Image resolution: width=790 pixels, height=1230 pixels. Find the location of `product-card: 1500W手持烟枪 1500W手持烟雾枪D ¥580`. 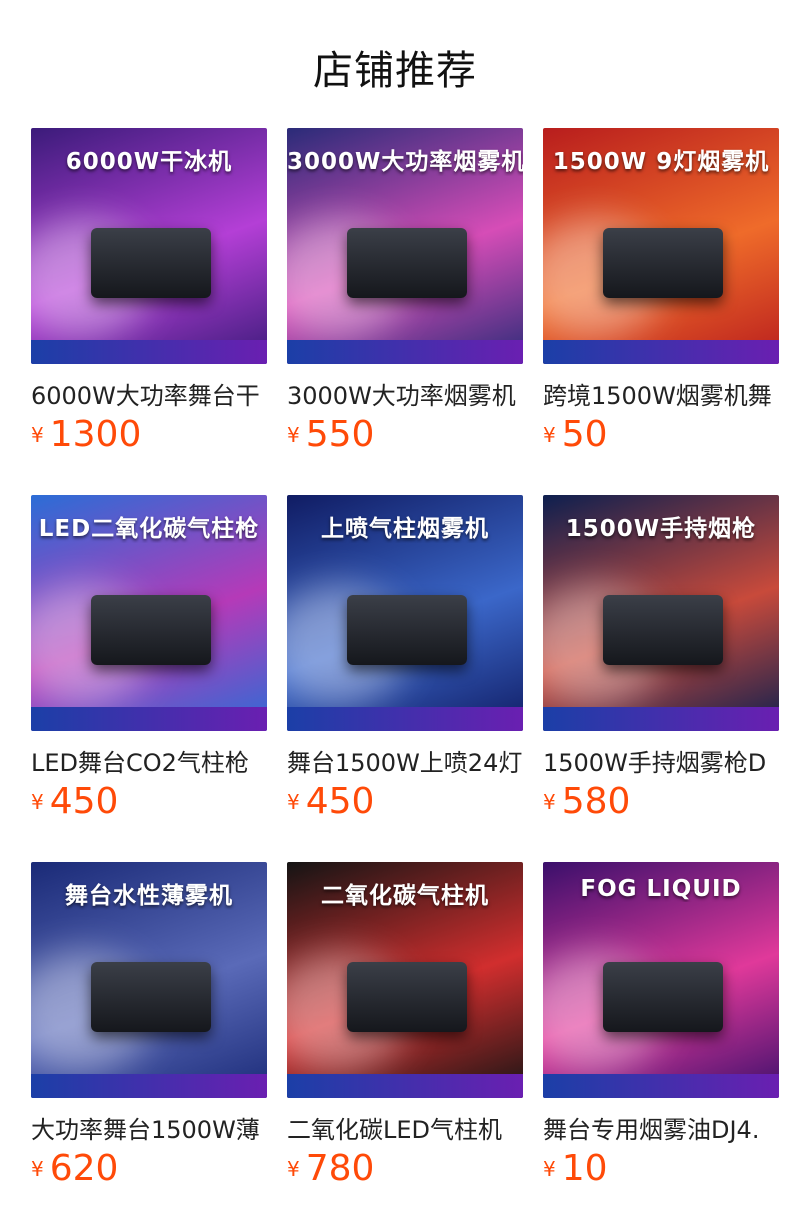

product-card: 1500W手持烟枪 1500W手持烟雾枪D ¥580 is located at coordinates (661, 678).